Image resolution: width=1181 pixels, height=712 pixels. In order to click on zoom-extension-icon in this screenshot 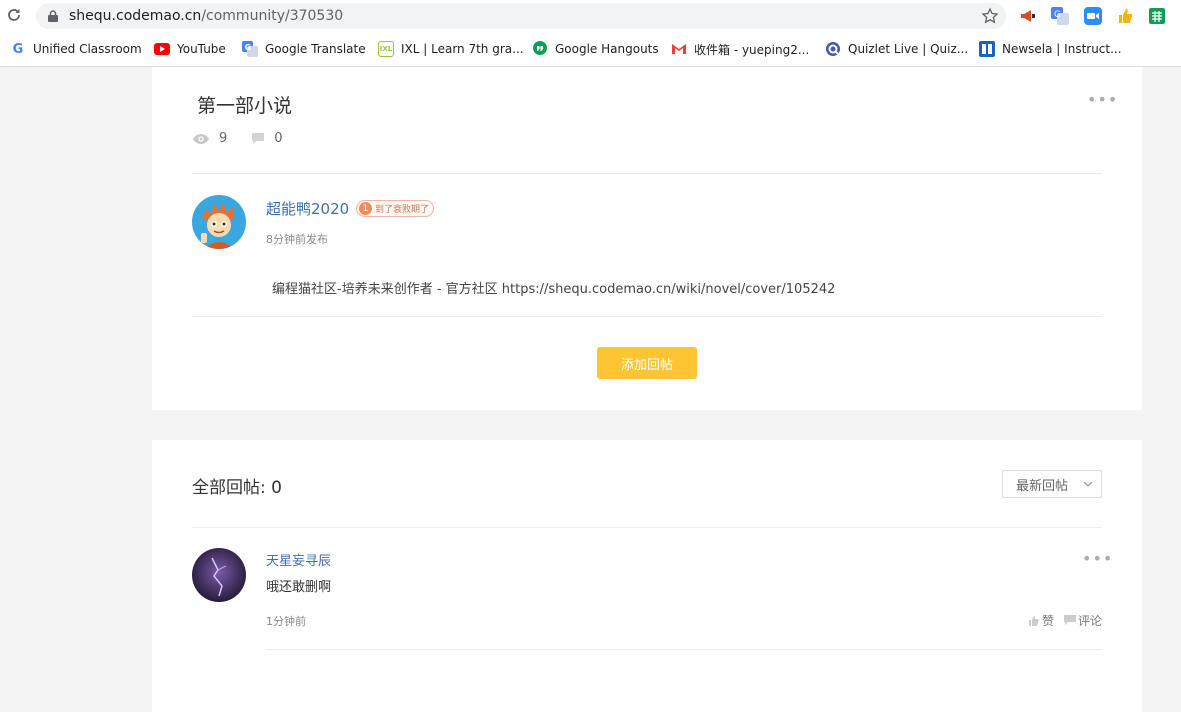, I will do `click(1093, 16)`.